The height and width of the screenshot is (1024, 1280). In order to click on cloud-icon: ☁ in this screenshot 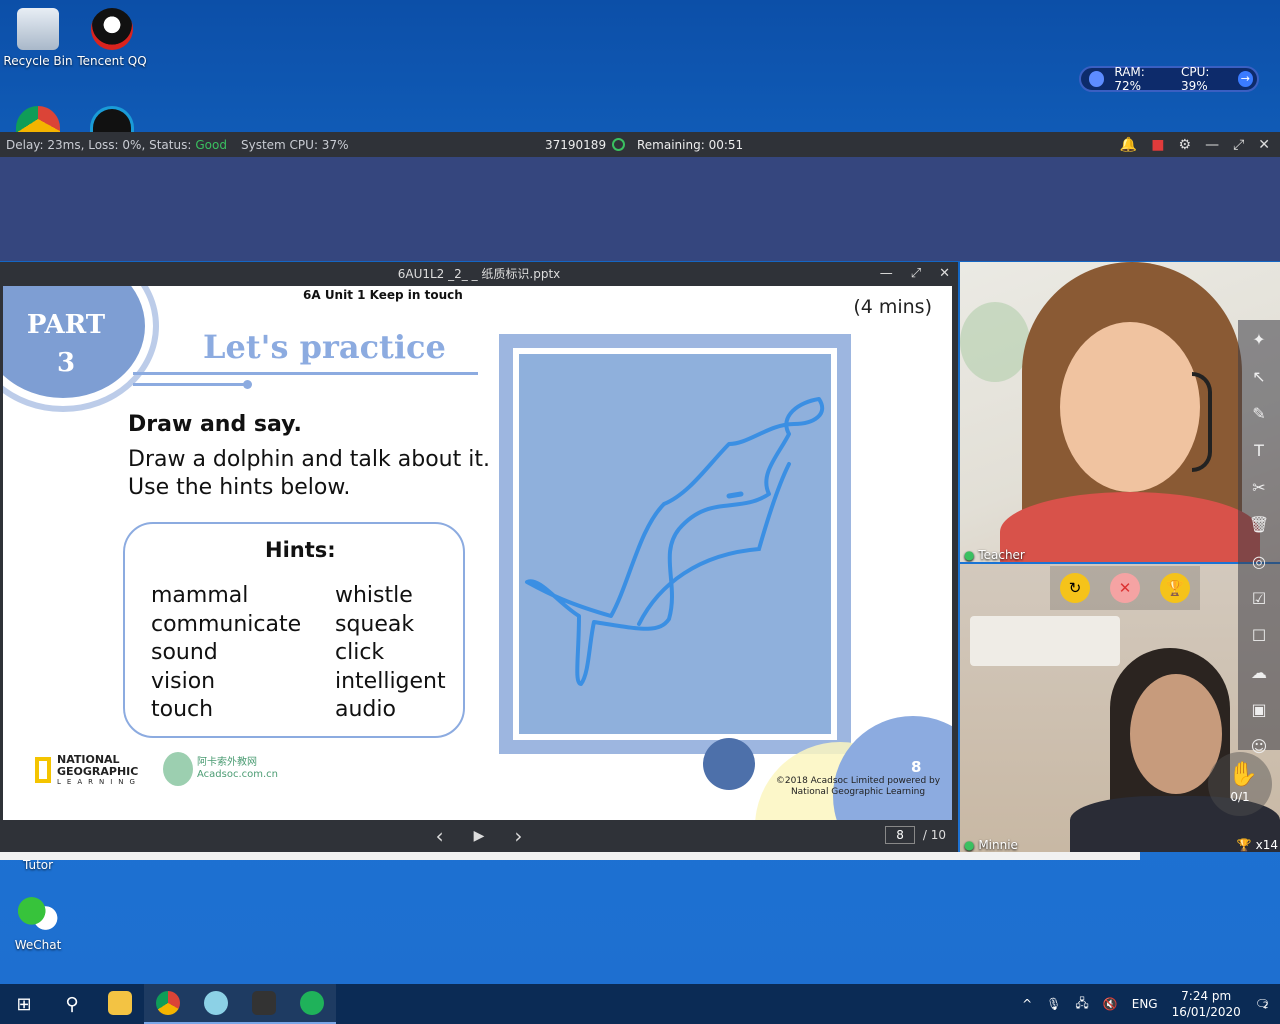, I will do `click(1259, 673)`.